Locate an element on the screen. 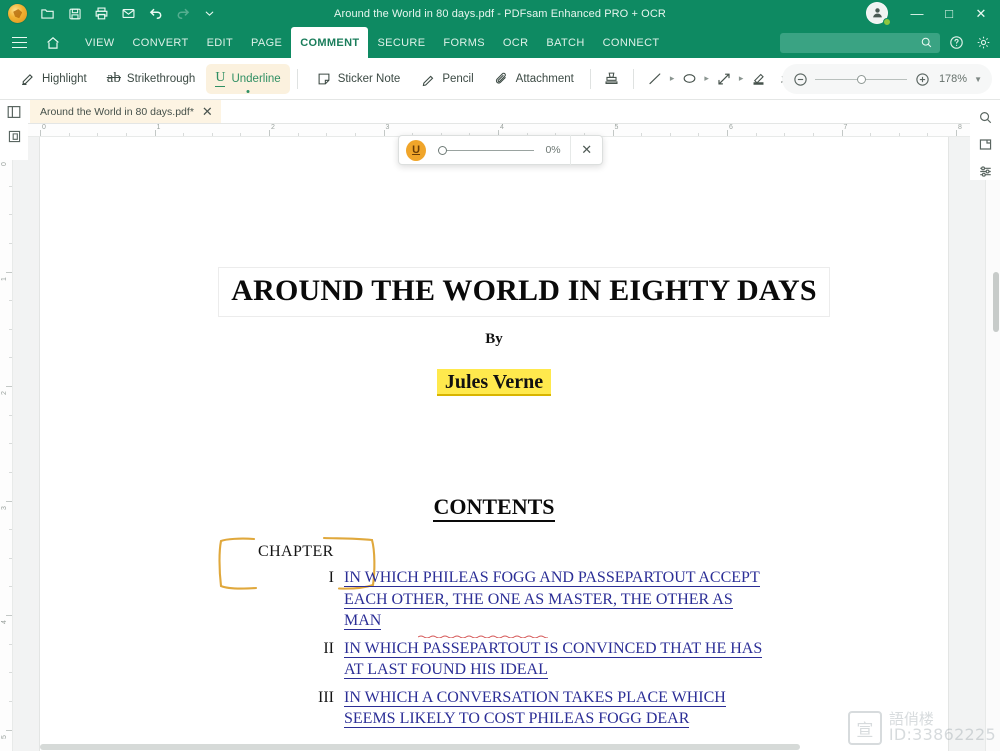 This screenshot has height=751, width=1000. right-panel-buttons is located at coordinates (985, 140).